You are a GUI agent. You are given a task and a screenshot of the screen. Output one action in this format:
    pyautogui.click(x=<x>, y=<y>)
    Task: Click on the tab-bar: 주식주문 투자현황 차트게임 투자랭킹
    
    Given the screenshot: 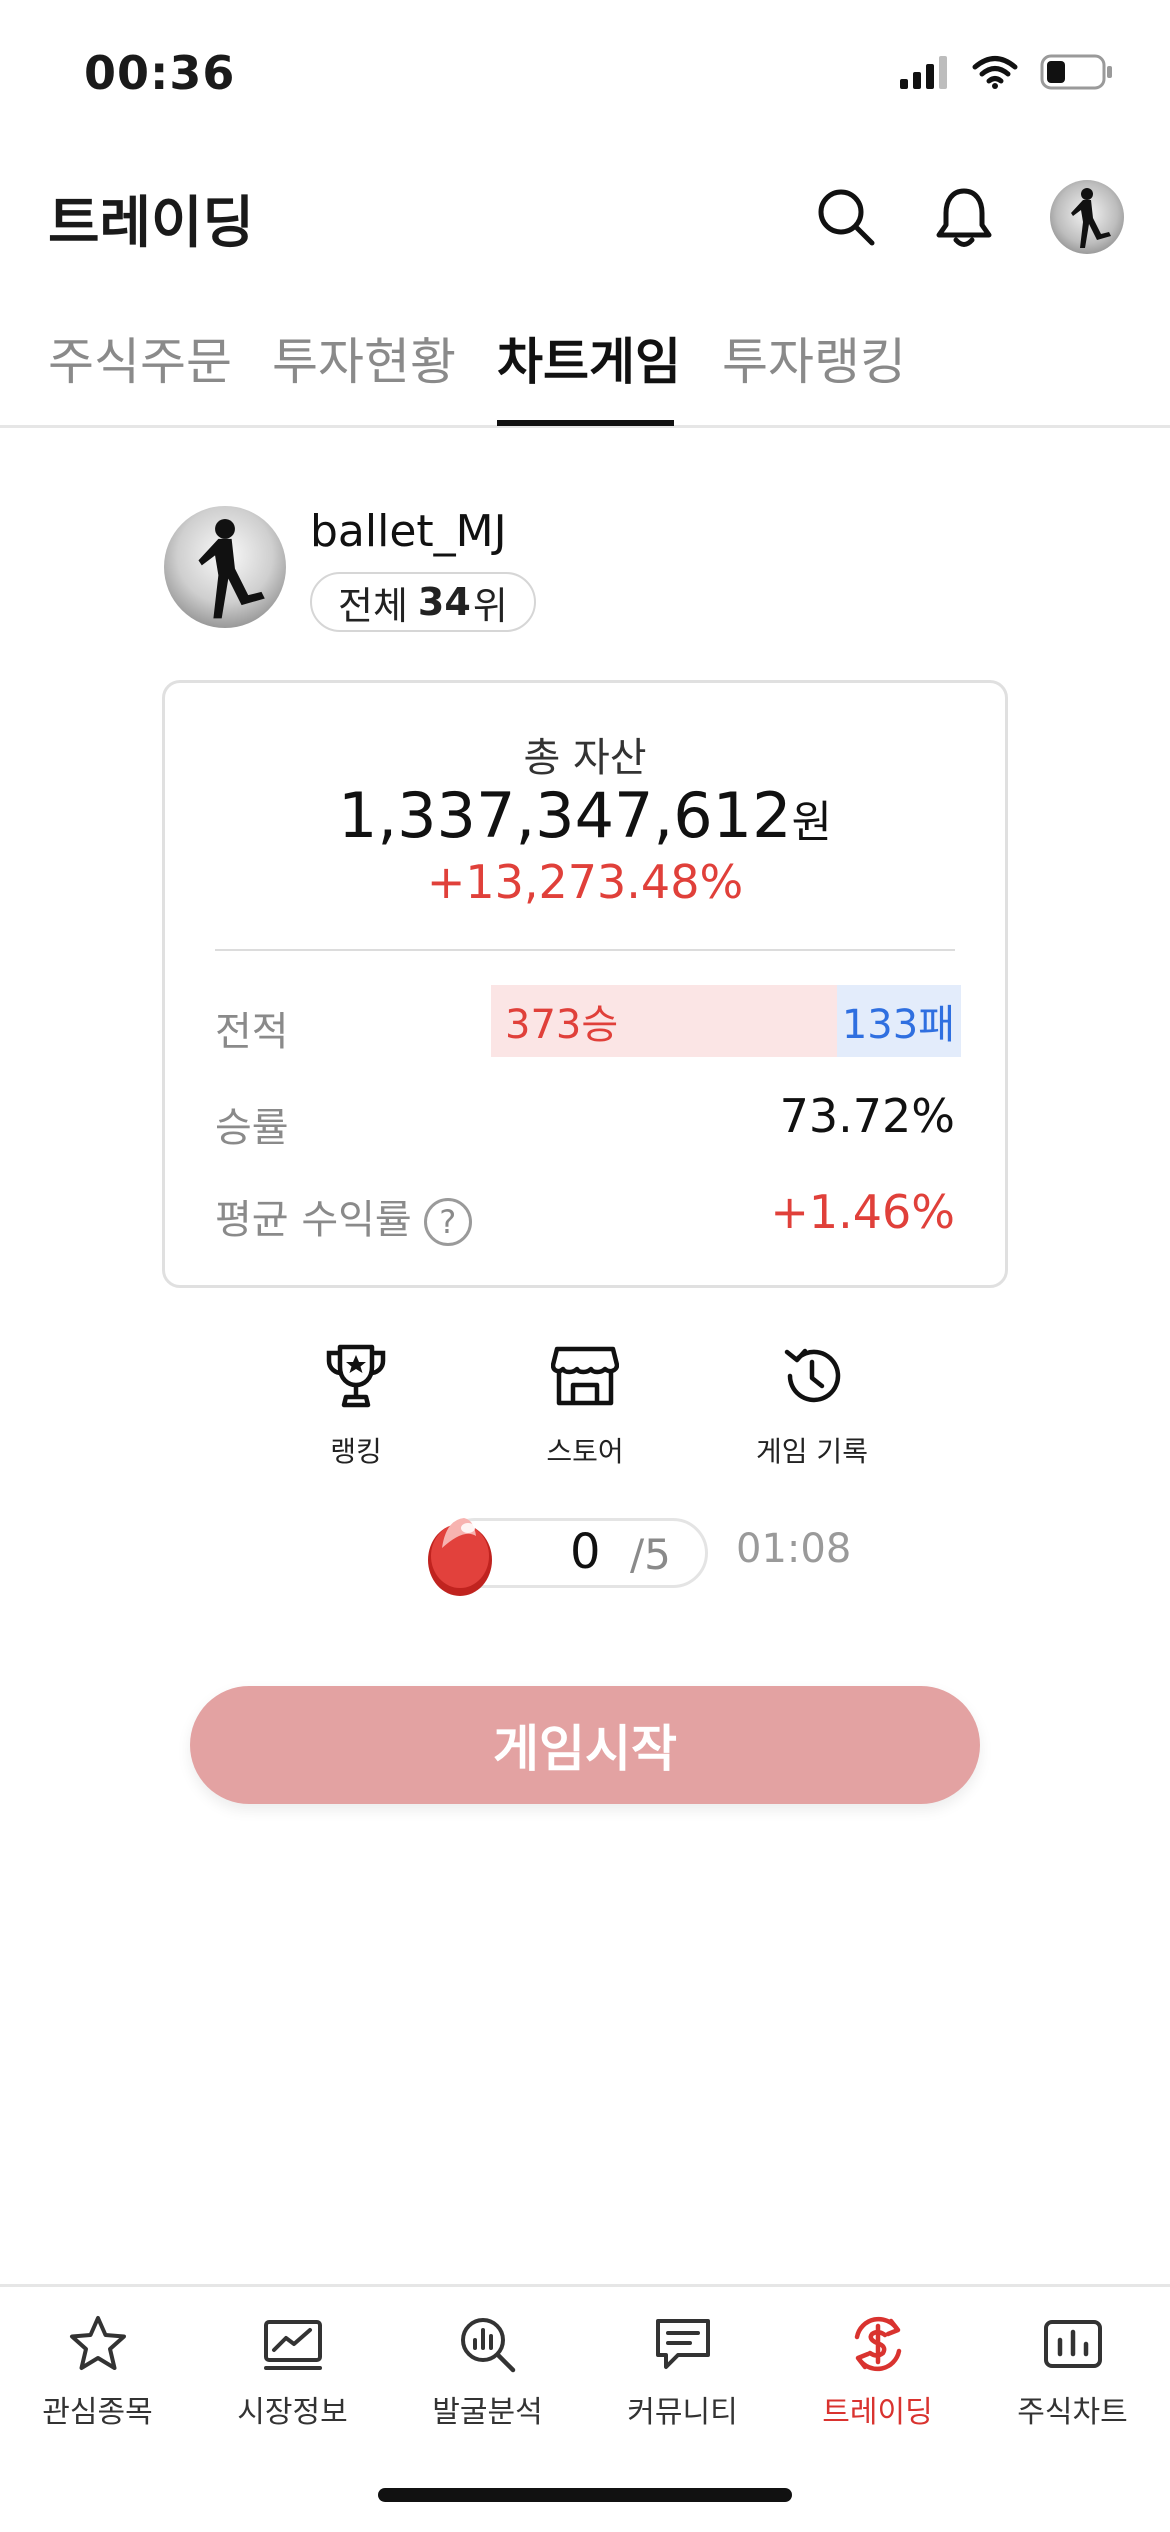 What is the action you would take?
    pyautogui.click(x=585, y=364)
    